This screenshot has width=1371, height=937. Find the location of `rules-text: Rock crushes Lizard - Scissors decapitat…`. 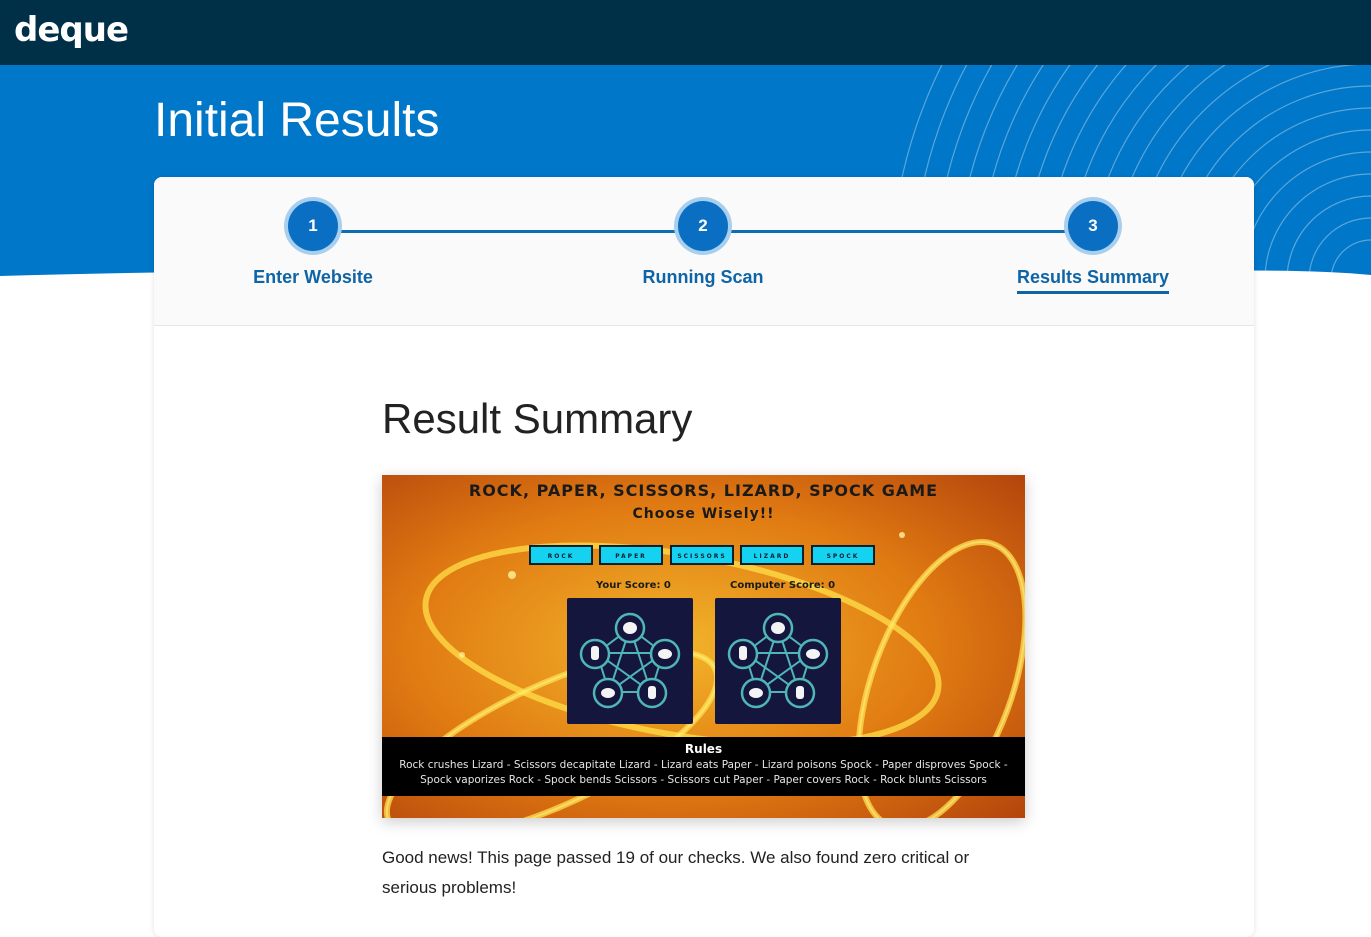

rules-text: Rock crushes Lizard - Scissors decapitat… is located at coordinates (703, 772).